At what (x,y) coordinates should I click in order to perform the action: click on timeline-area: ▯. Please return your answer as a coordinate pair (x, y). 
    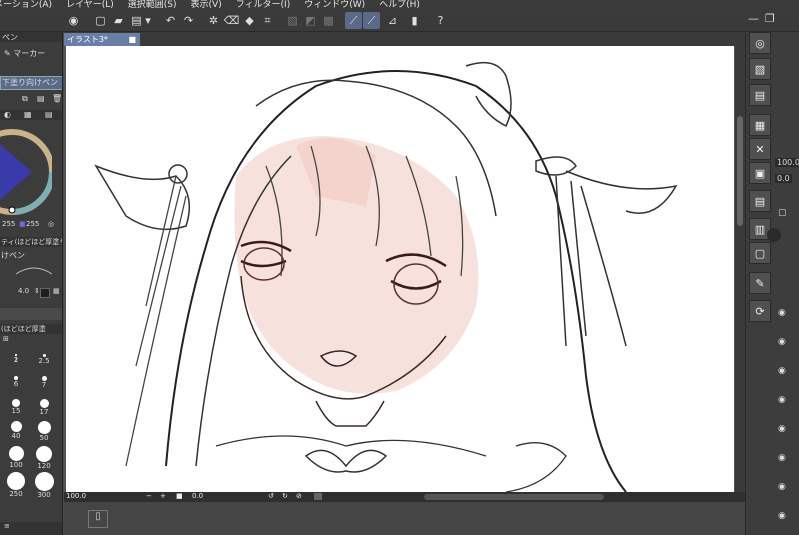
    Looking at the image, I should click on (404, 518).